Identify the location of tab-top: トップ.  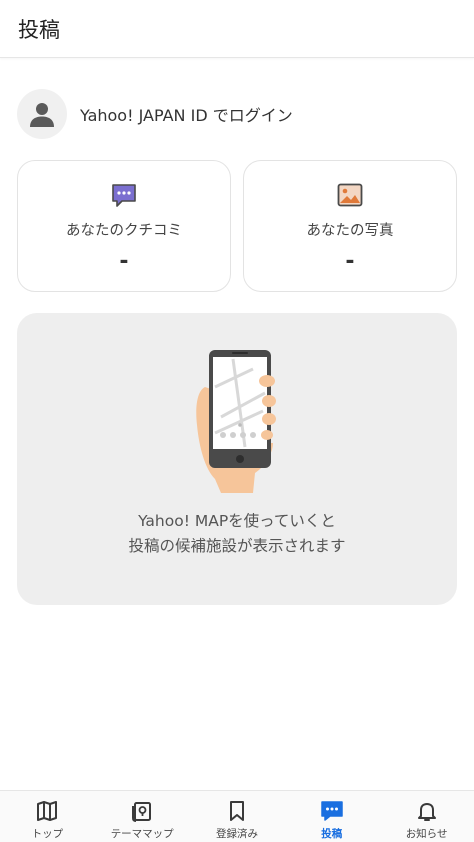
(47, 816).